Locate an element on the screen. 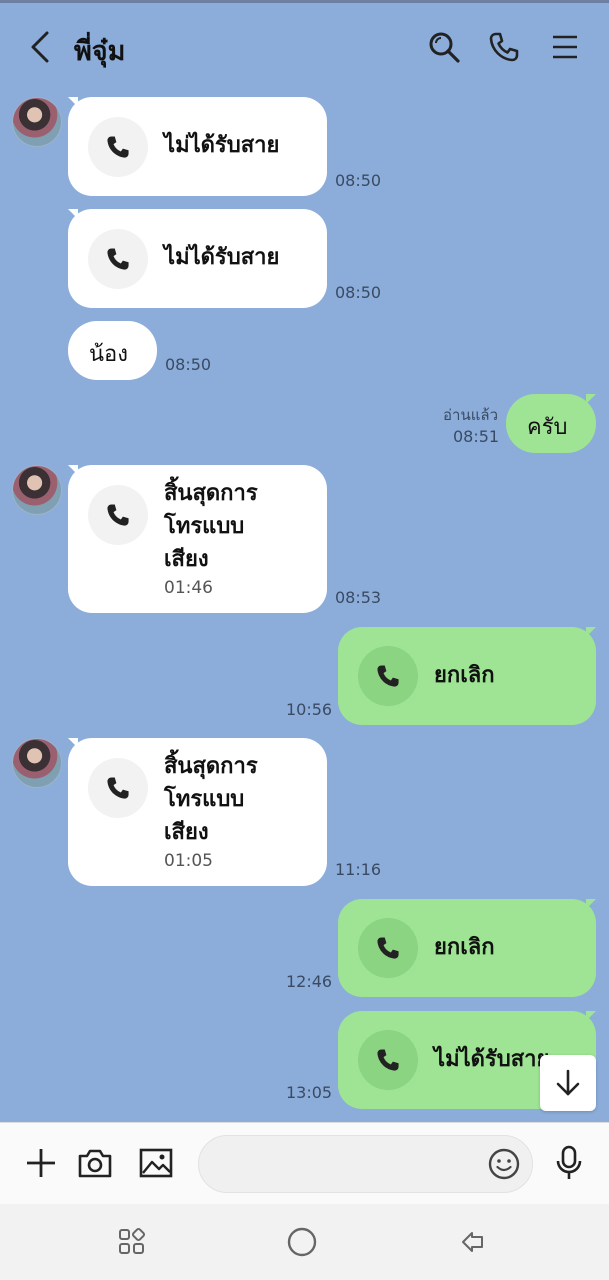 Image resolution: width=609 pixels, height=1280 pixels. message-text: ครับ is located at coordinates (547, 427).